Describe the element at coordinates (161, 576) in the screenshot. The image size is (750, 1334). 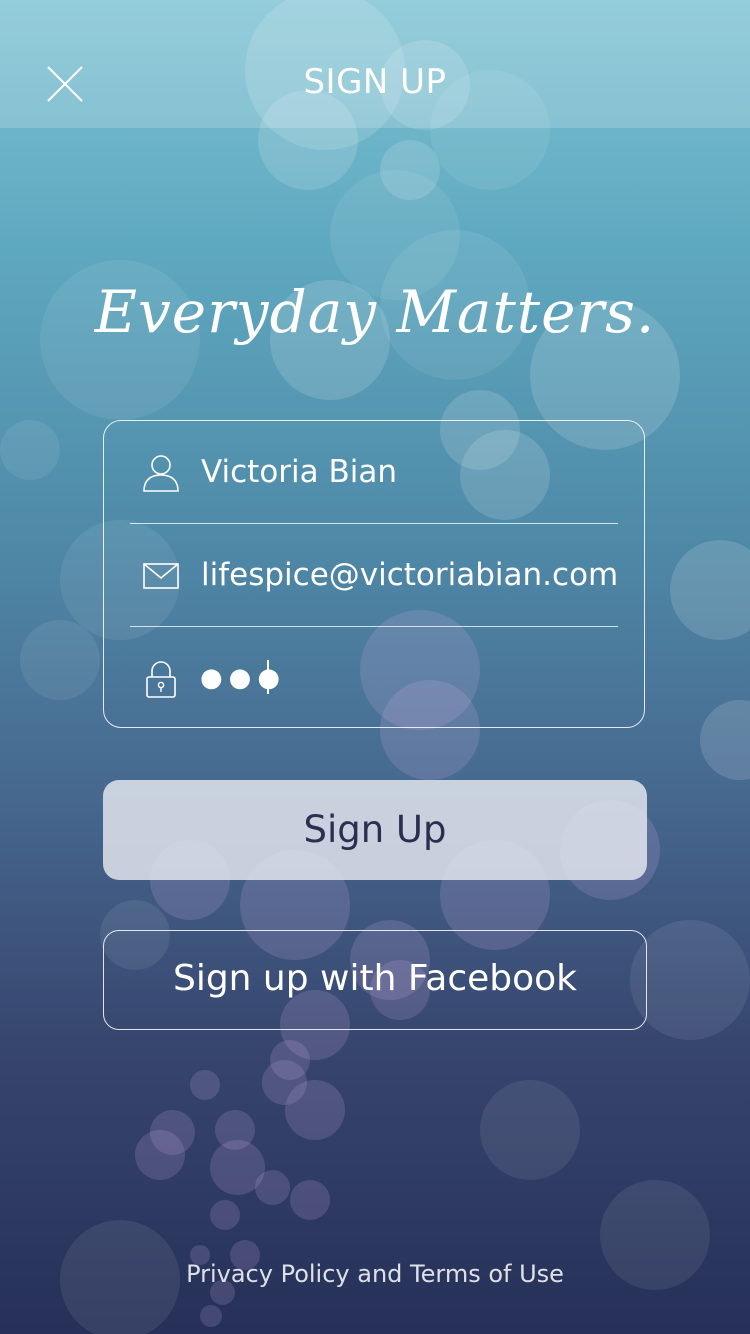
I see `mail-icon` at that location.